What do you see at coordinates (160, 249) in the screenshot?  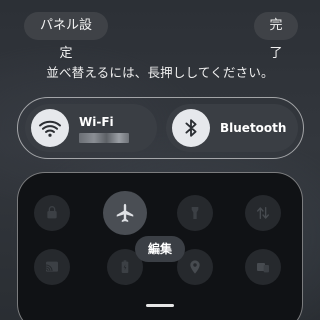 I see `edit-button: 編集` at bounding box center [160, 249].